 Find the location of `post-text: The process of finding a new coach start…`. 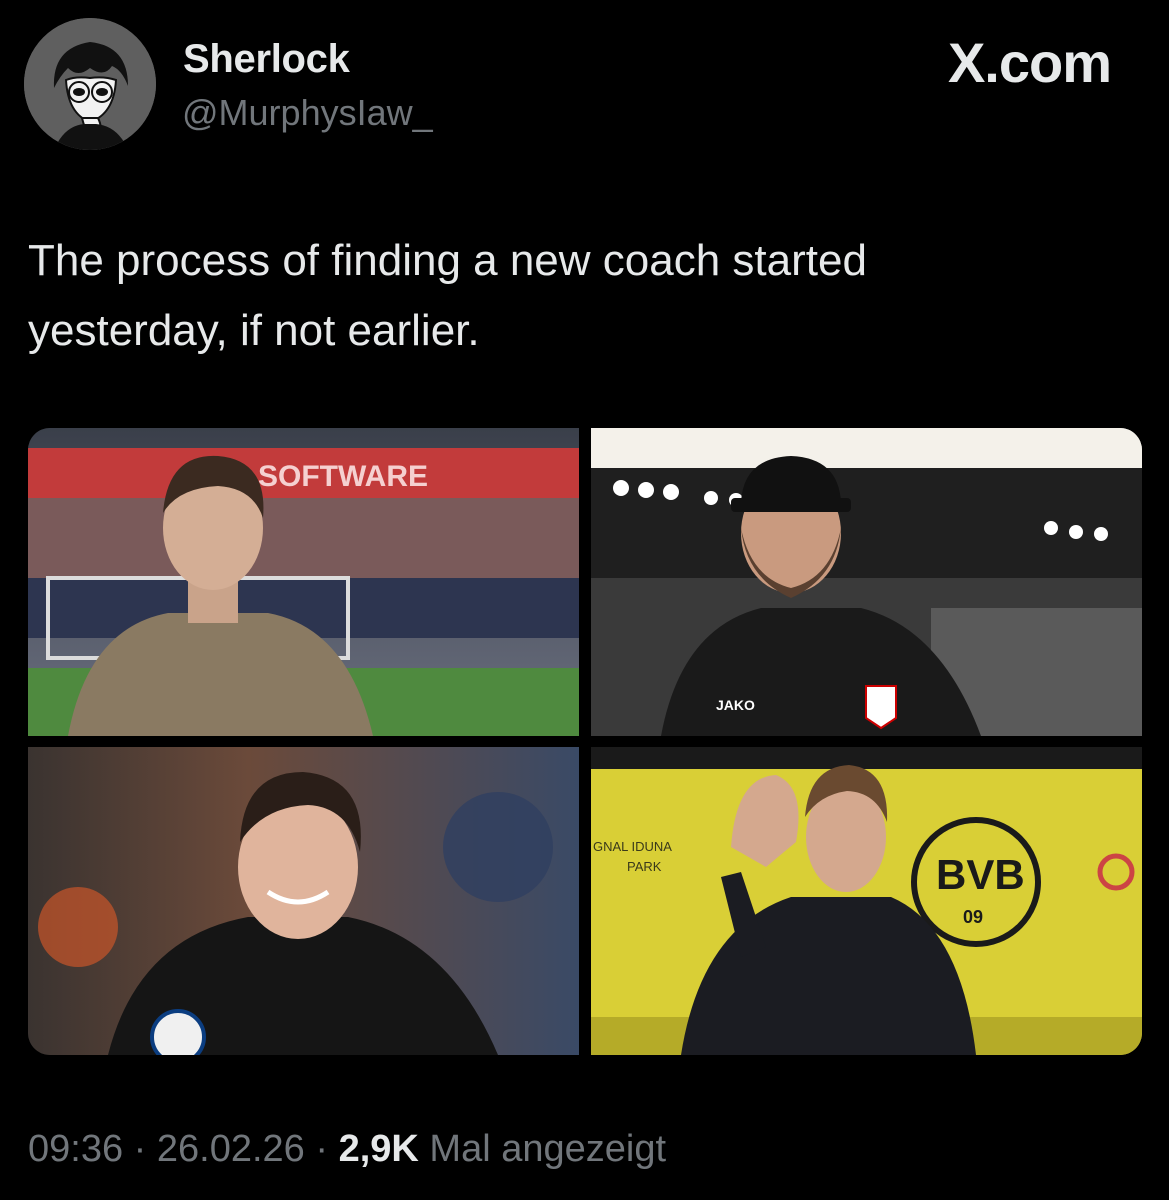

post-text: The process of finding a new coach start… is located at coordinates (578, 296).